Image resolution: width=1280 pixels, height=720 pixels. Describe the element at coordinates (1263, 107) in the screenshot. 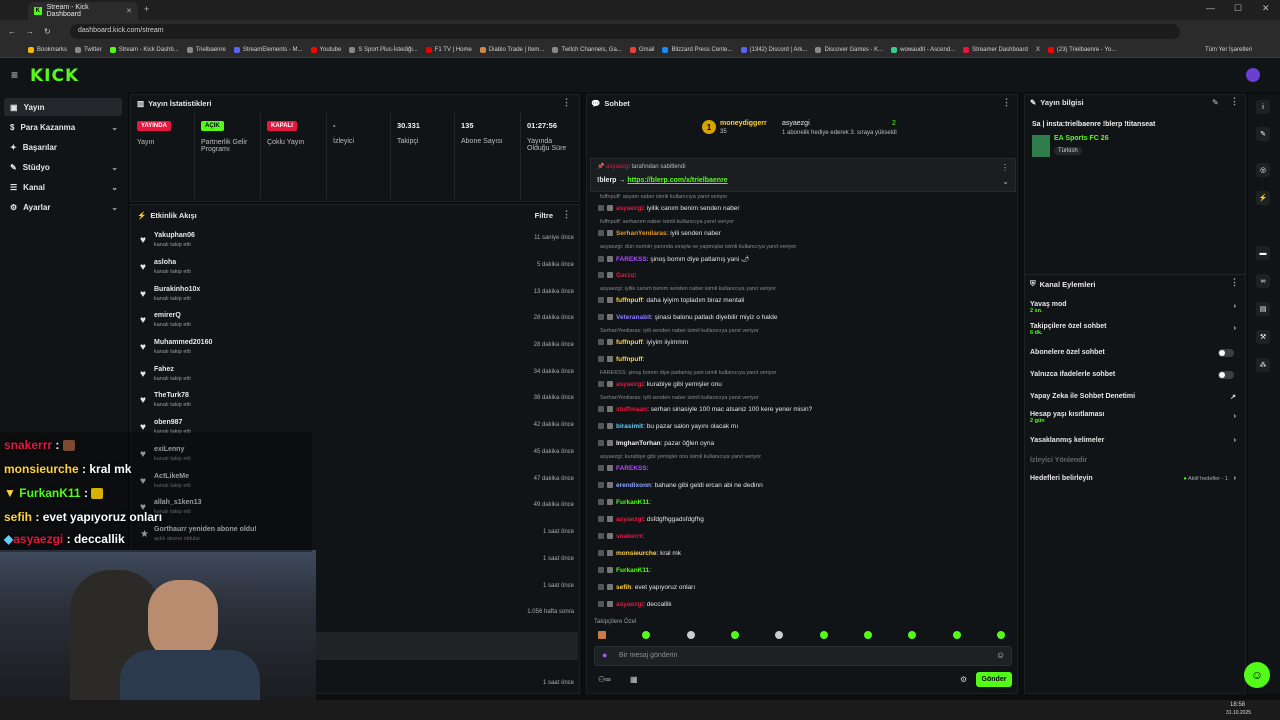

I see `info-icon: i` at that location.